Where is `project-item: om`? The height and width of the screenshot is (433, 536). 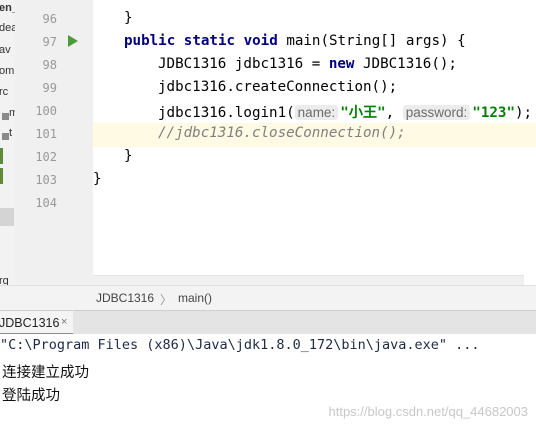 project-item: om is located at coordinates (7, 71).